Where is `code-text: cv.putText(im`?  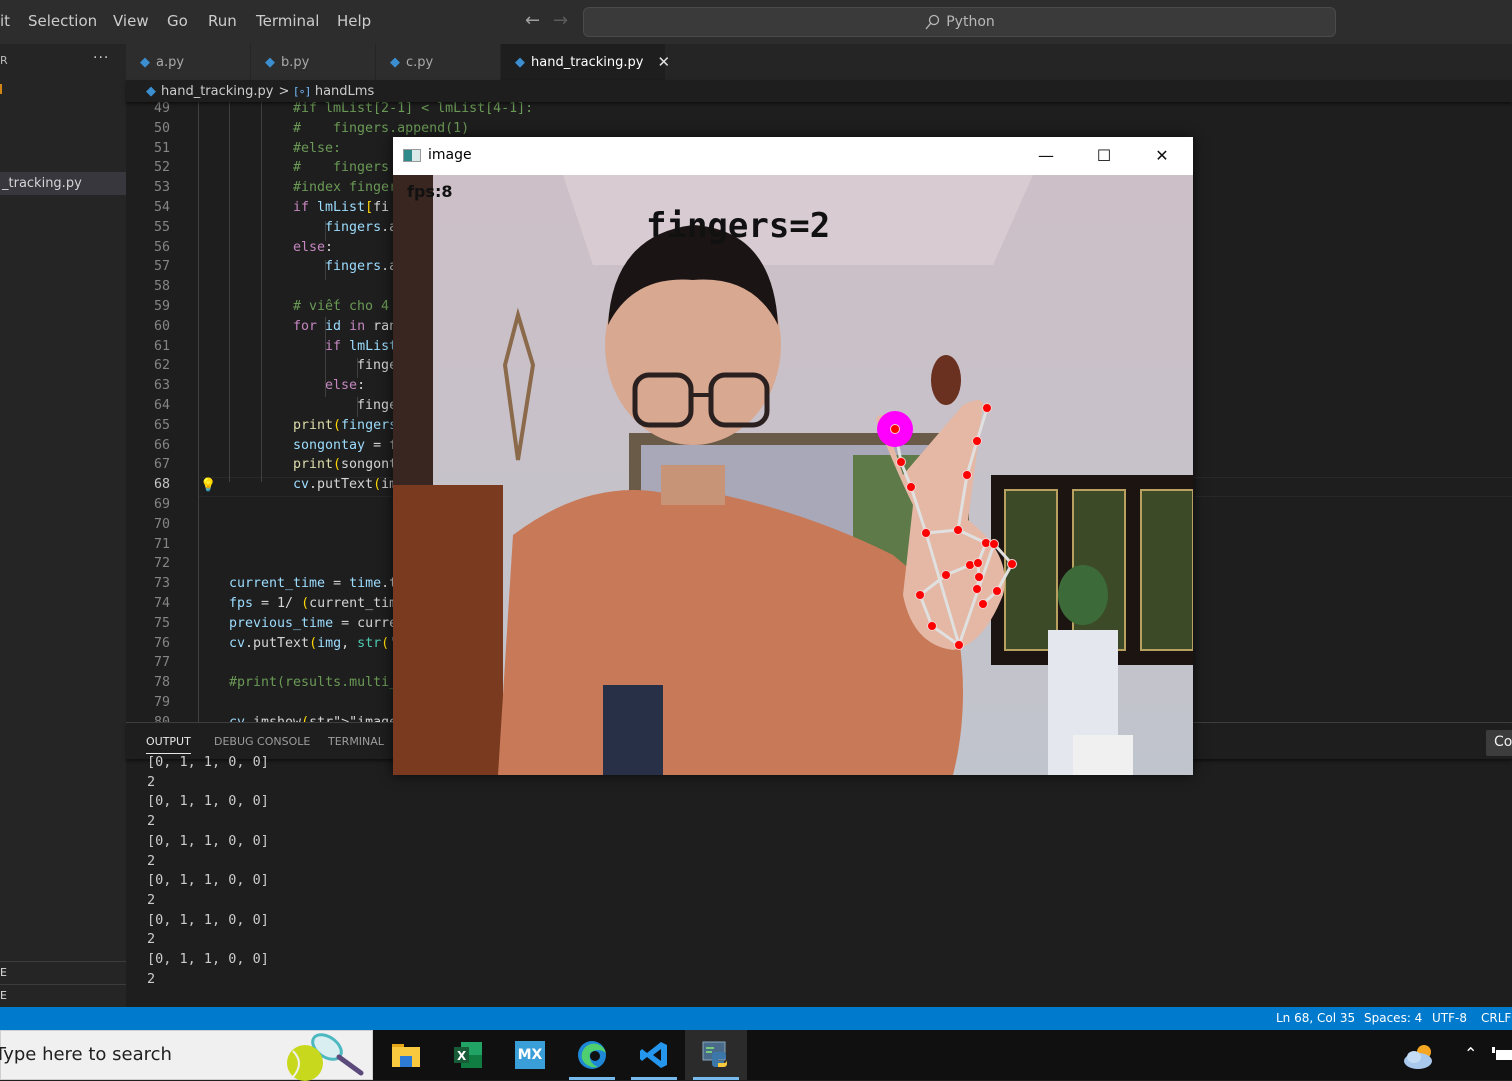 code-text: cv.putText(im is located at coordinates (345, 485).